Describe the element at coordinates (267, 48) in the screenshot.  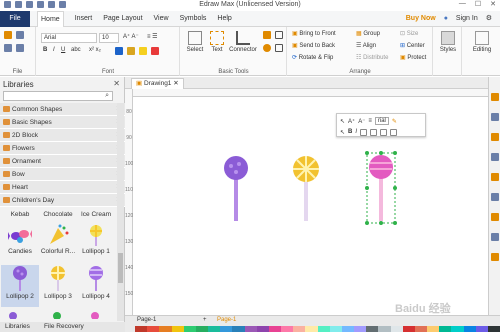
I see `ellipse-icon` at that location.